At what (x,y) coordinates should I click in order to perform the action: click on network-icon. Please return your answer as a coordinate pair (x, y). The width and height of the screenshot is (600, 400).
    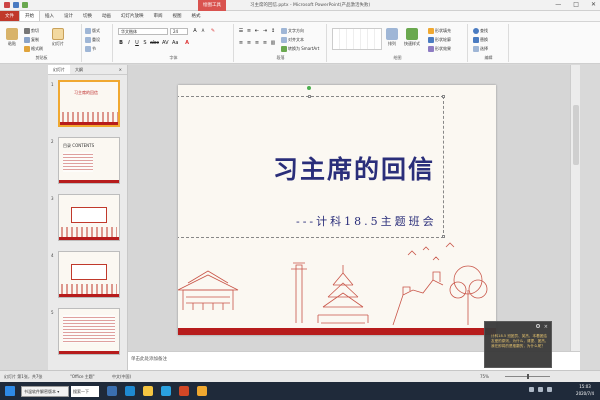
    Looking at the image, I should click on (531, 389).